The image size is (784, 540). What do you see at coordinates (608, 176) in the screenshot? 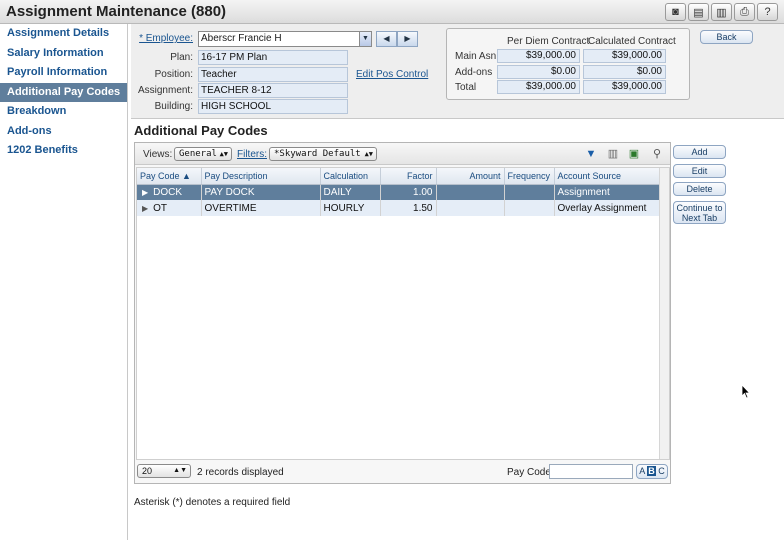
I see `col-account-source: Account Source` at bounding box center [608, 176].